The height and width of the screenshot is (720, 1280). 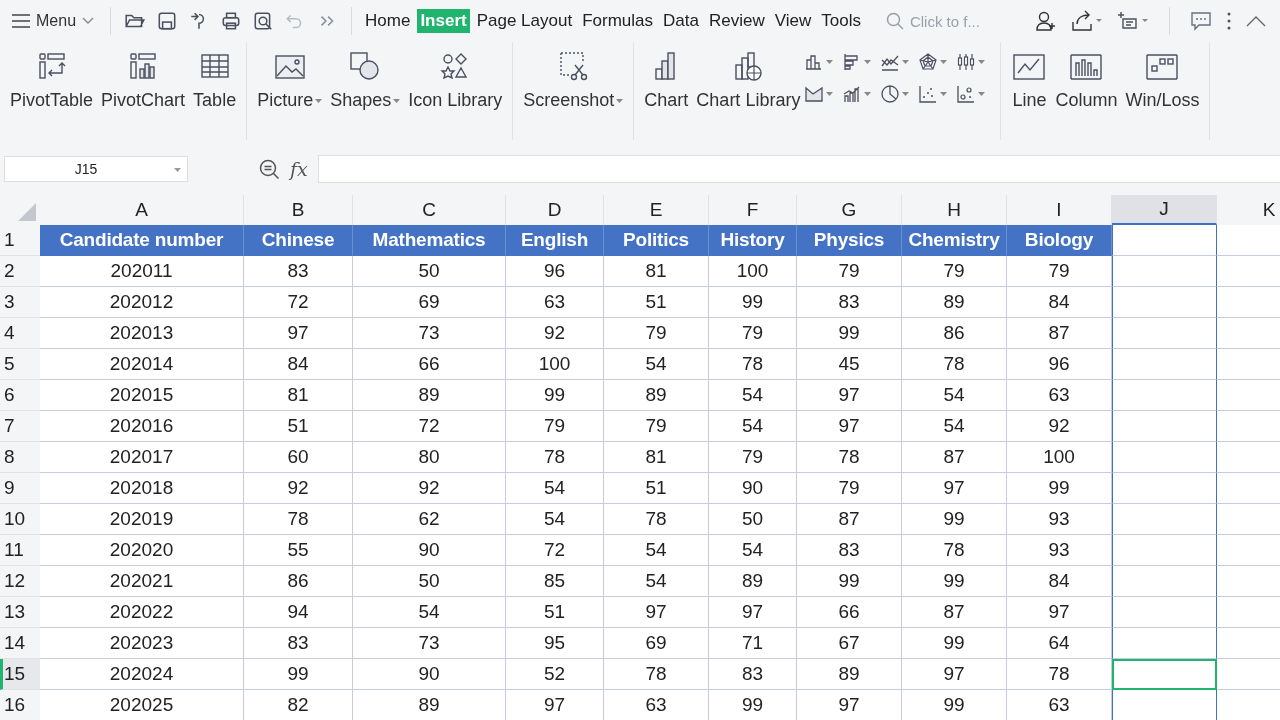 What do you see at coordinates (290, 79) in the screenshot?
I see `ribbon-button: Picture` at bounding box center [290, 79].